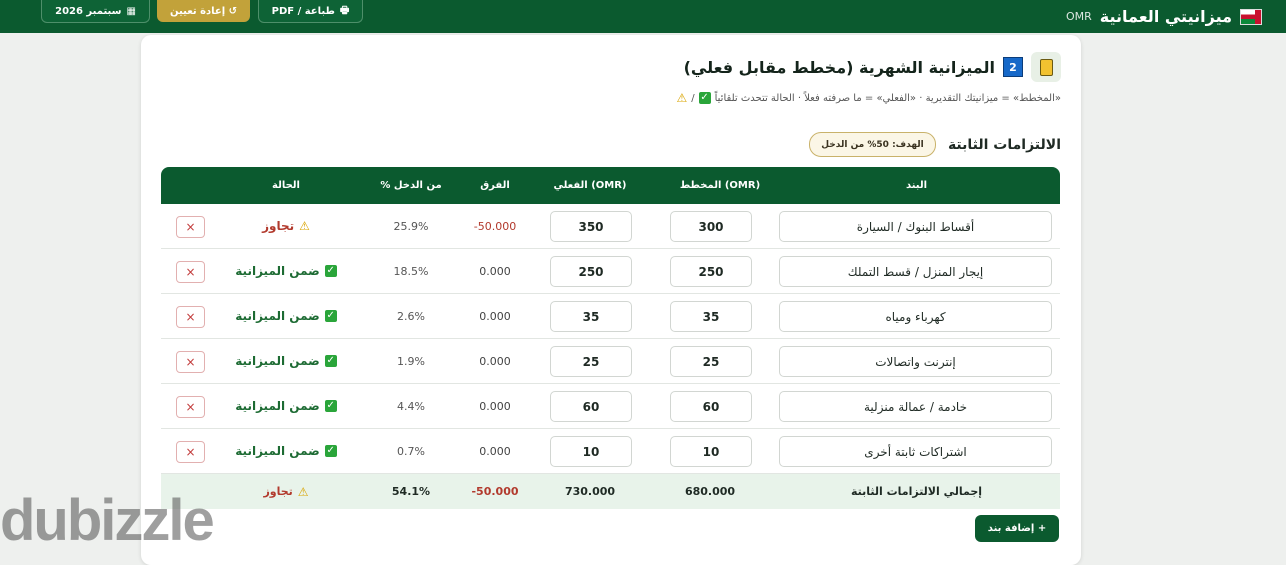 Image resolution: width=1286 pixels, height=565 pixels. Describe the element at coordinates (1004, 145) in the screenshot. I see `section-title: الالتزامات الثابتة` at that location.